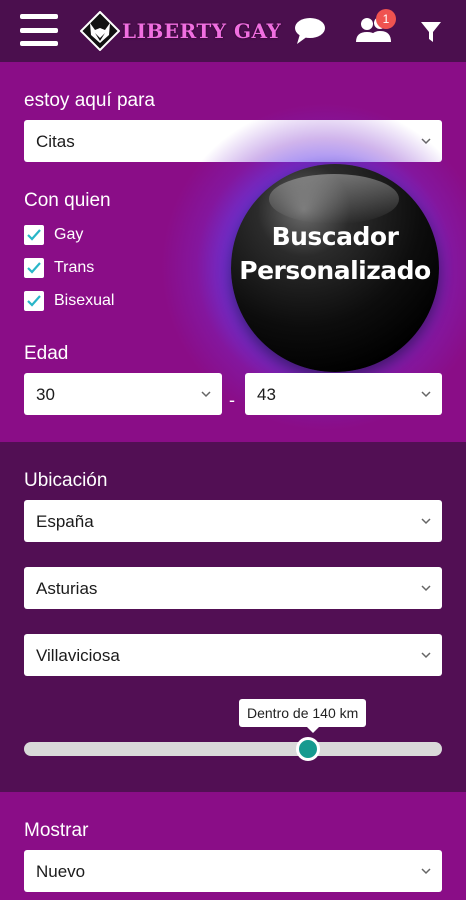  I want to click on checkbox-bisexual, so click(34, 301).